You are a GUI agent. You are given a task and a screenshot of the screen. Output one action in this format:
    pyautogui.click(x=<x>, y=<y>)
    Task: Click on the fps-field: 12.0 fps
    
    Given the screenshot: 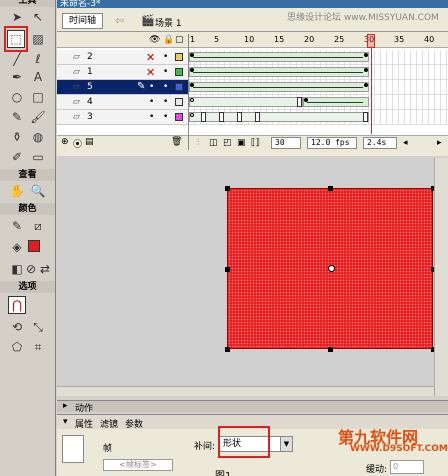 What is the action you would take?
    pyautogui.click(x=332, y=143)
    